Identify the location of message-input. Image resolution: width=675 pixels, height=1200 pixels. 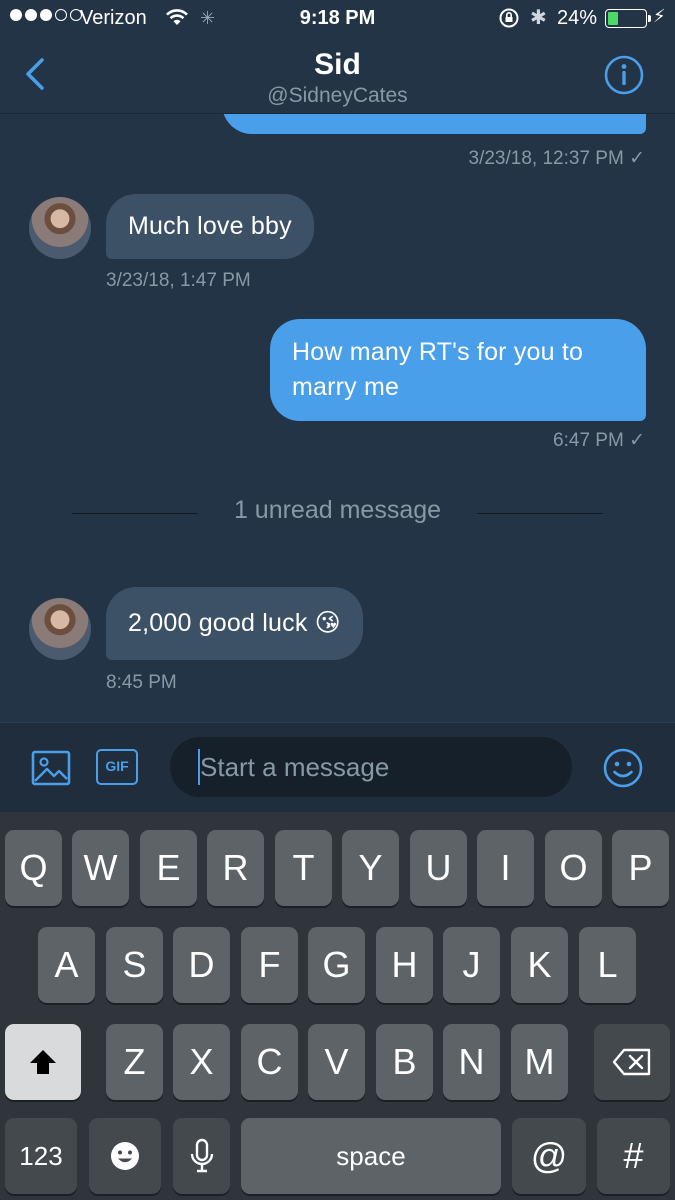
(371, 767).